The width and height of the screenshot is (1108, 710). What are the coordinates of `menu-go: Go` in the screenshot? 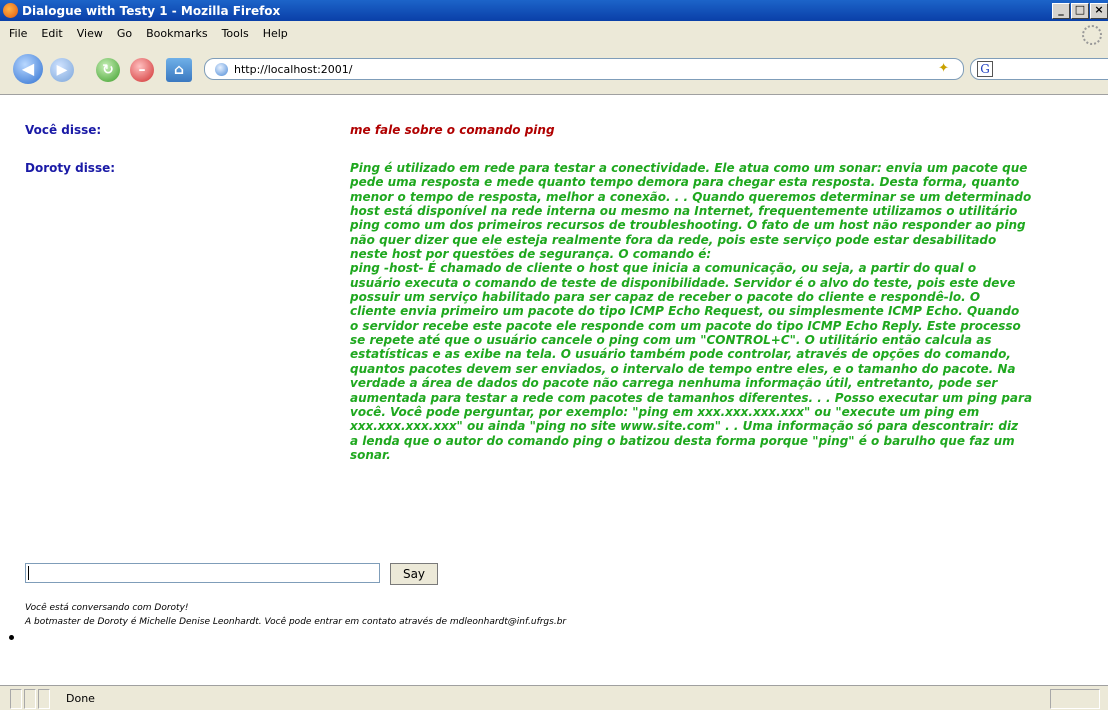 It's located at (124, 33).